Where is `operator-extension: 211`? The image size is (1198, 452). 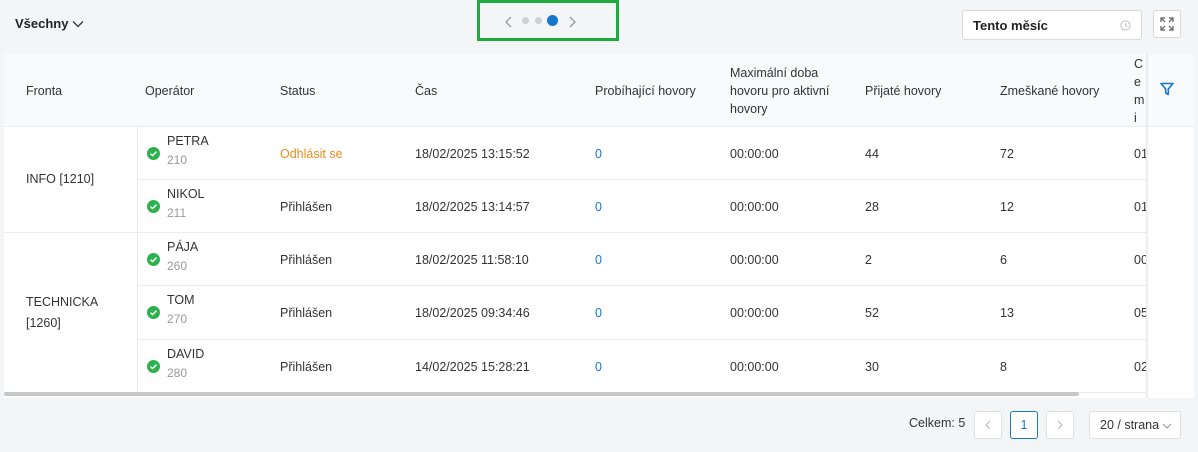
operator-extension: 211 is located at coordinates (177, 213).